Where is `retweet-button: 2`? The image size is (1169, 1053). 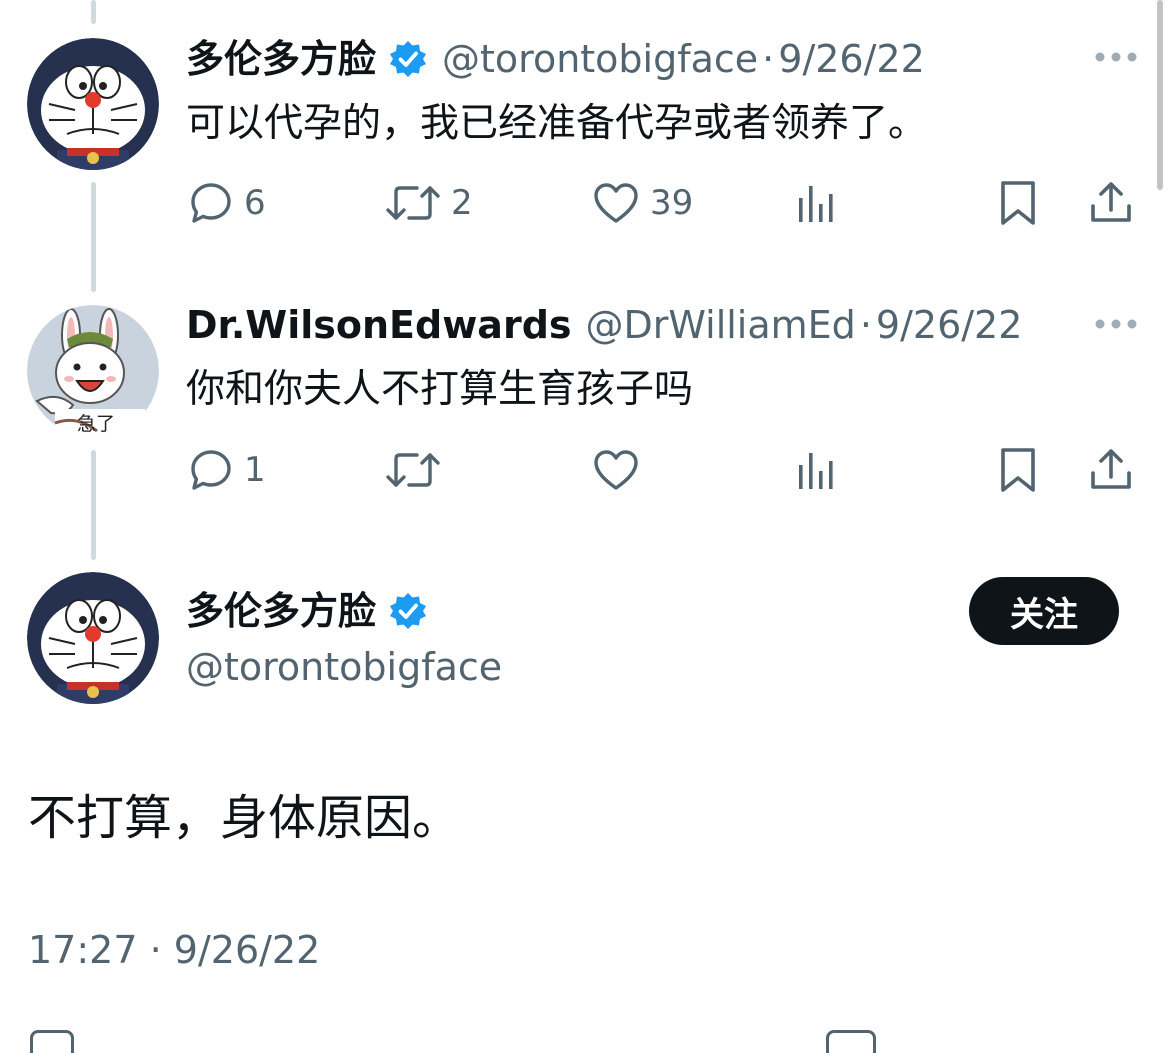
retweet-button: 2 is located at coordinates (429, 203).